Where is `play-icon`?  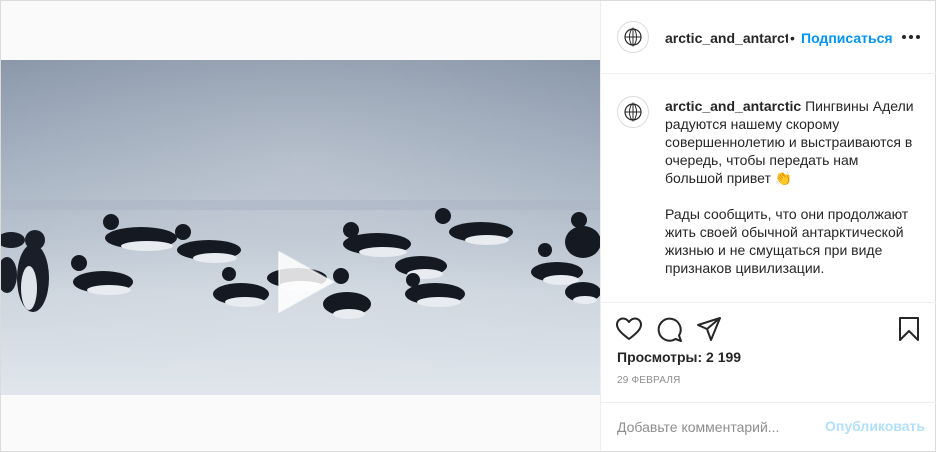
play-icon is located at coordinates (303, 282).